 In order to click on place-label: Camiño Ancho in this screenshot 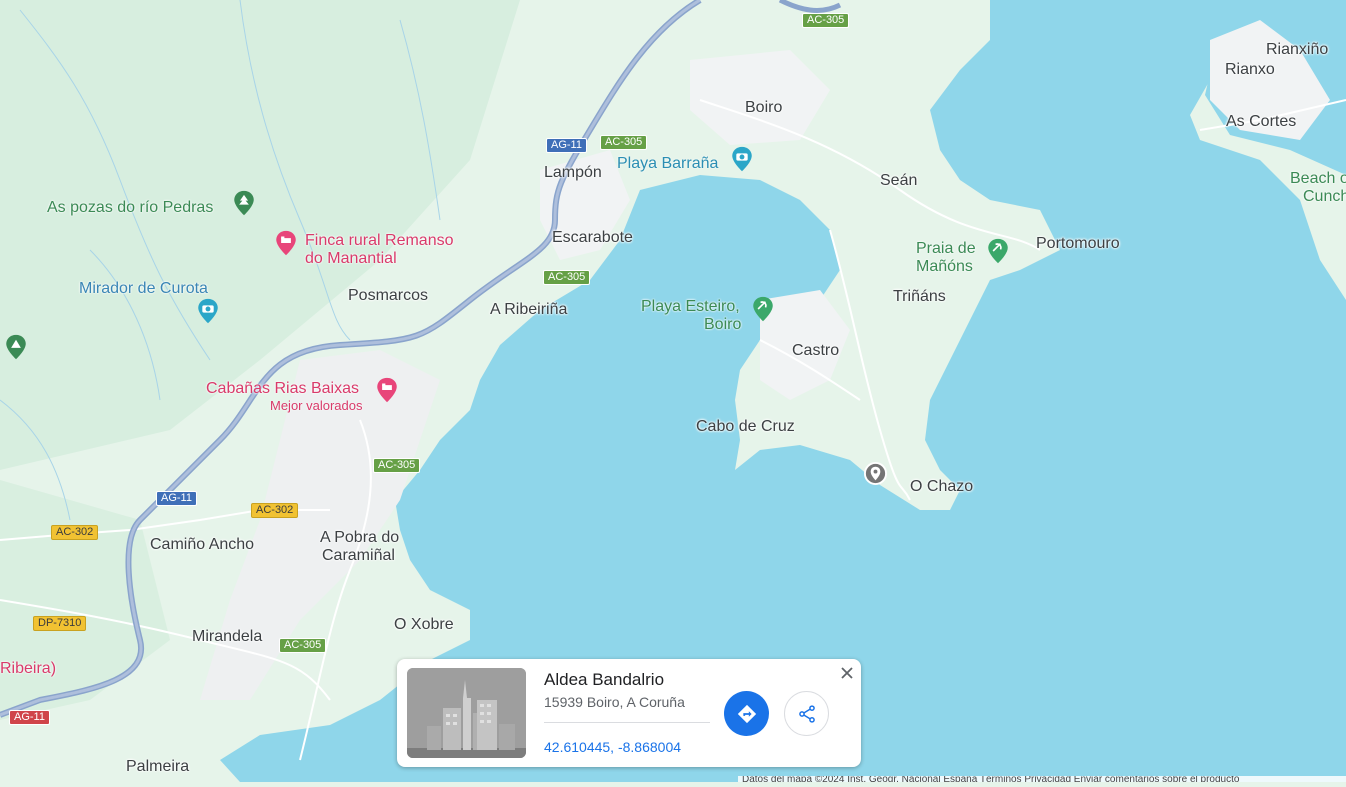, I will do `click(202, 545)`.